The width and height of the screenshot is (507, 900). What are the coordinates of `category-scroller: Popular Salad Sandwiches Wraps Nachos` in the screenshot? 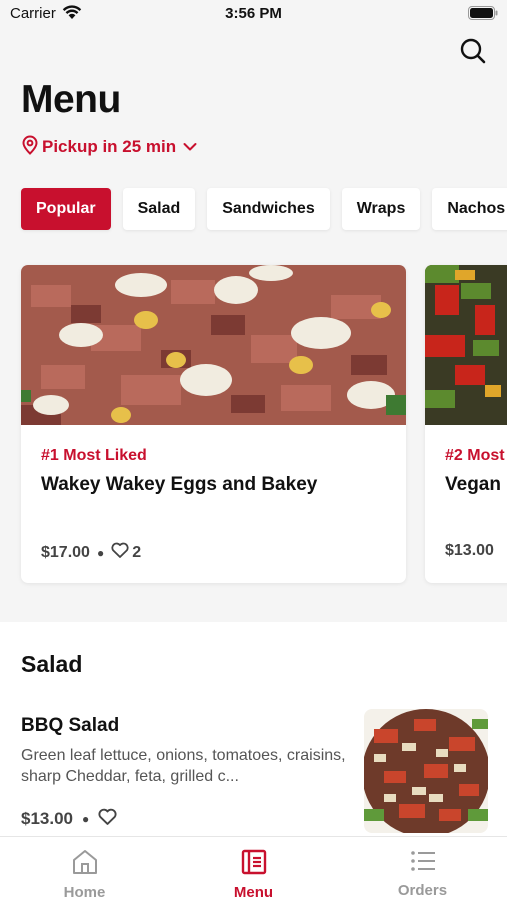 It's located at (253, 210).